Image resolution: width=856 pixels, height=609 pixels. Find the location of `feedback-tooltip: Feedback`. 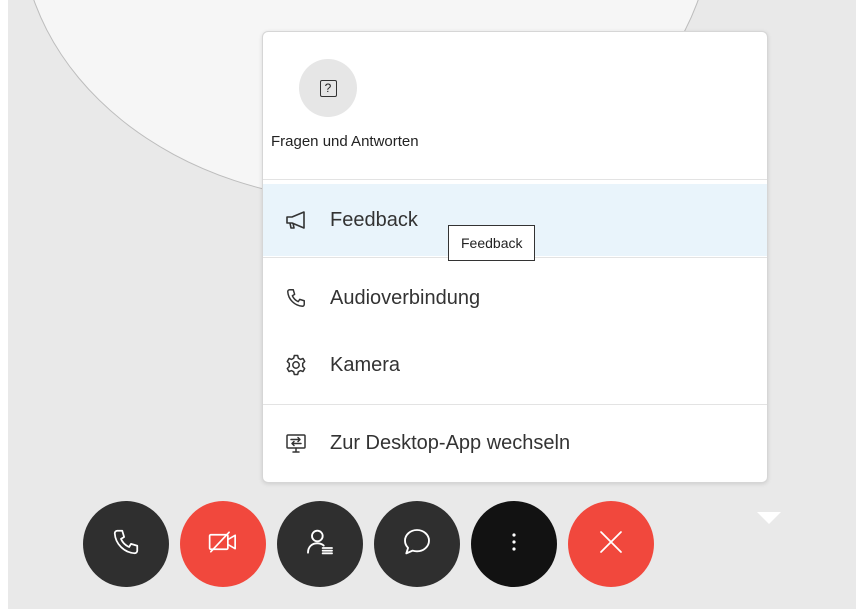

feedback-tooltip: Feedback is located at coordinates (492, 243).